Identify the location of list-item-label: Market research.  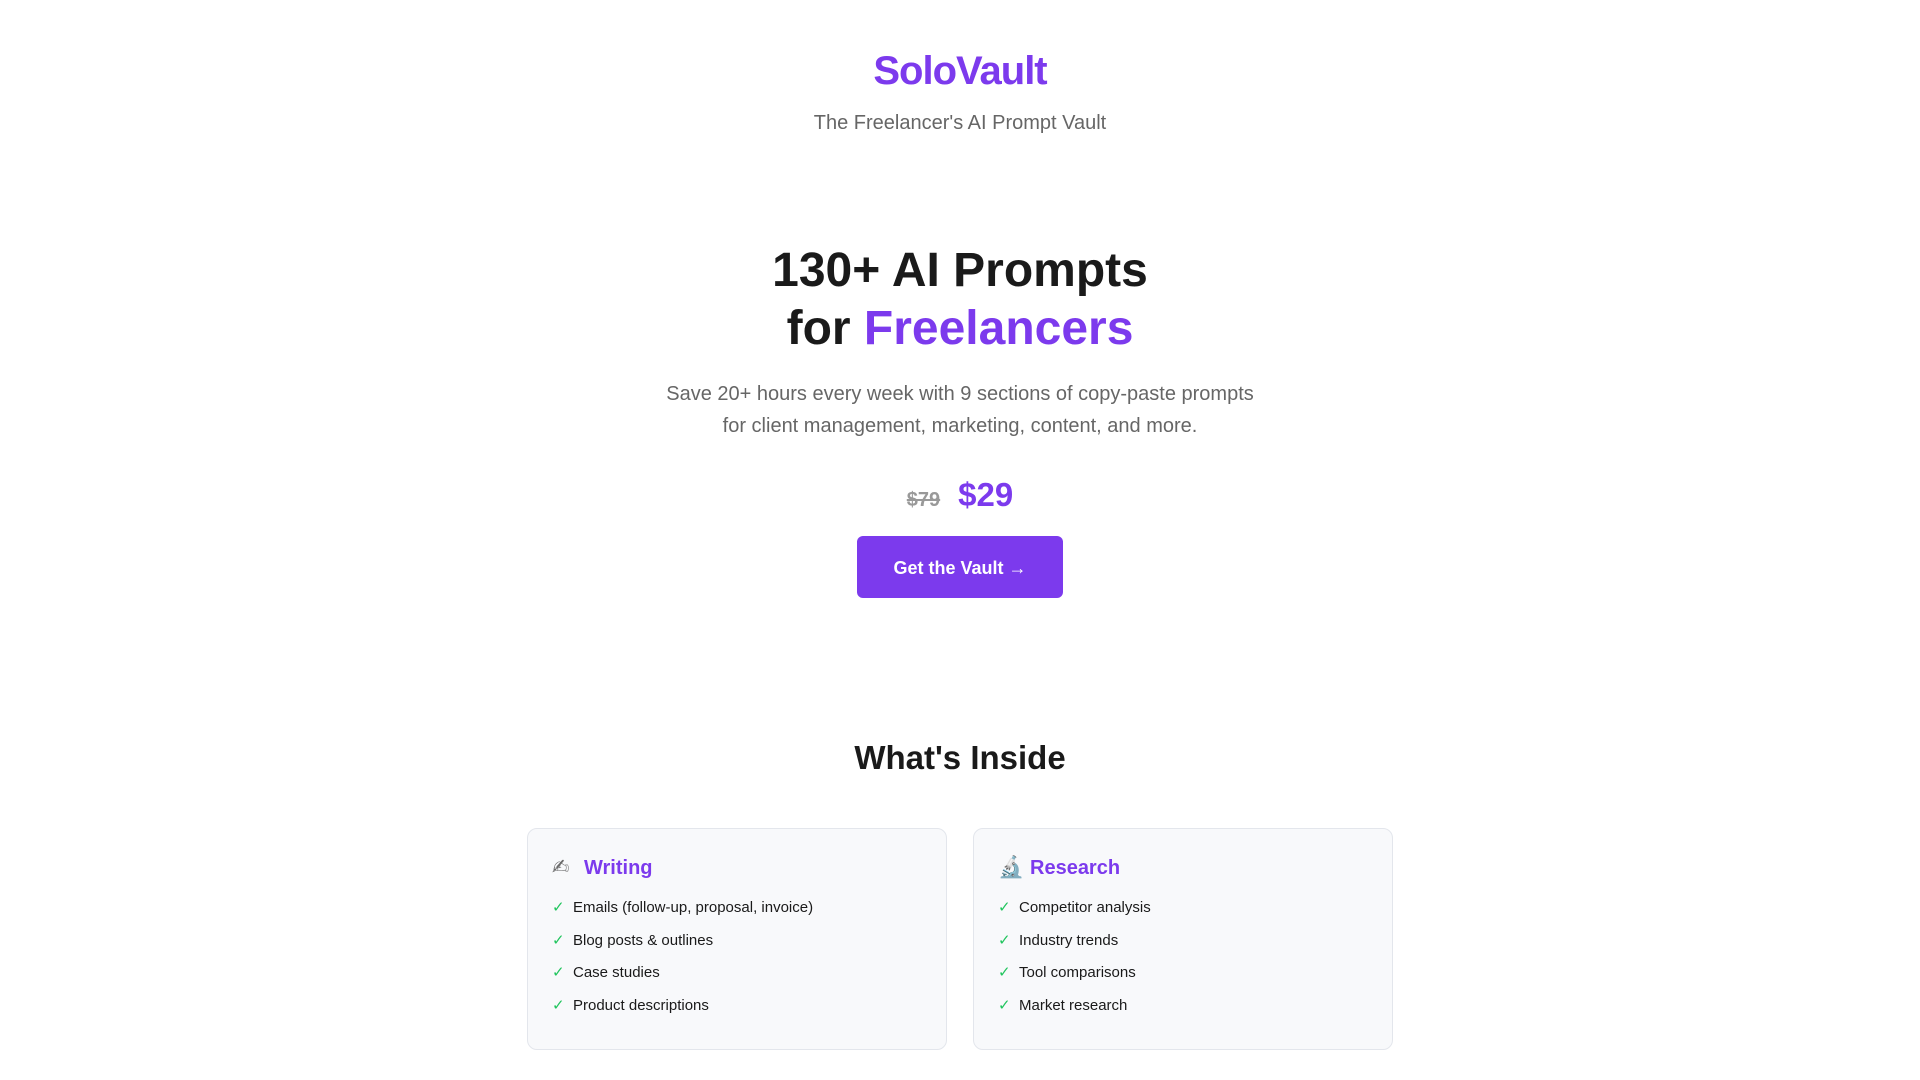
(1073, 1005).